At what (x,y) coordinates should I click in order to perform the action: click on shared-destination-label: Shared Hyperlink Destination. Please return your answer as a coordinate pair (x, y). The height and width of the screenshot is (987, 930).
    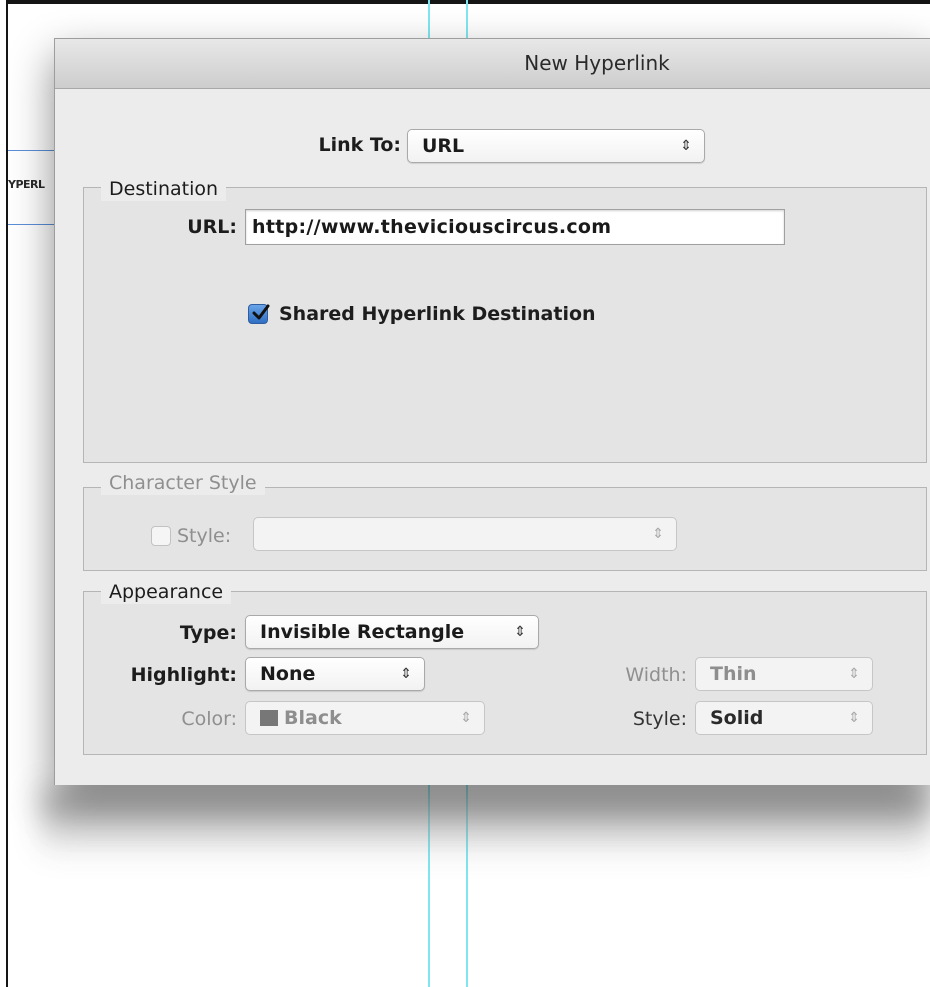
    Looking at the image, I should click on (437, 314).